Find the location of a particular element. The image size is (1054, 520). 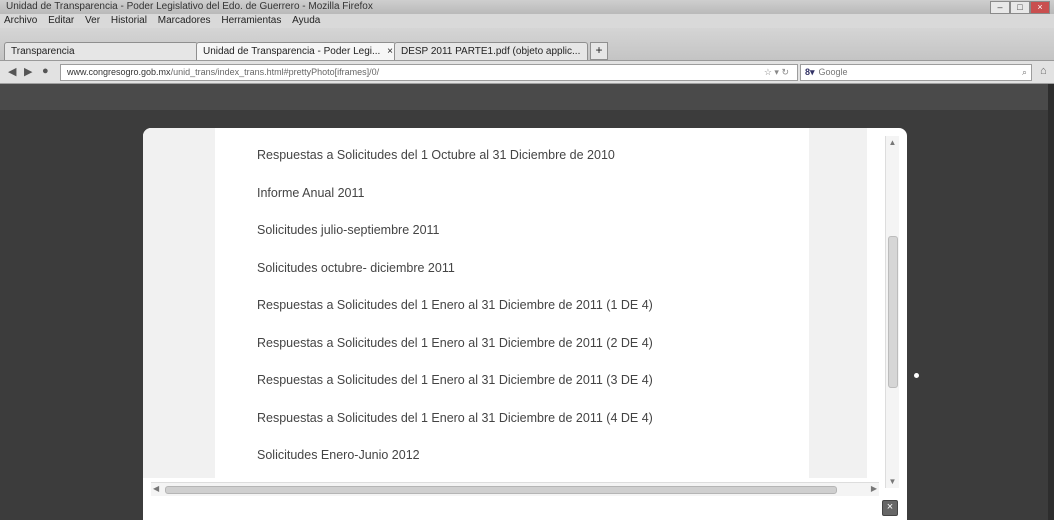

forward-arrow-icon: ▶ is located at coordinates (28, 71).